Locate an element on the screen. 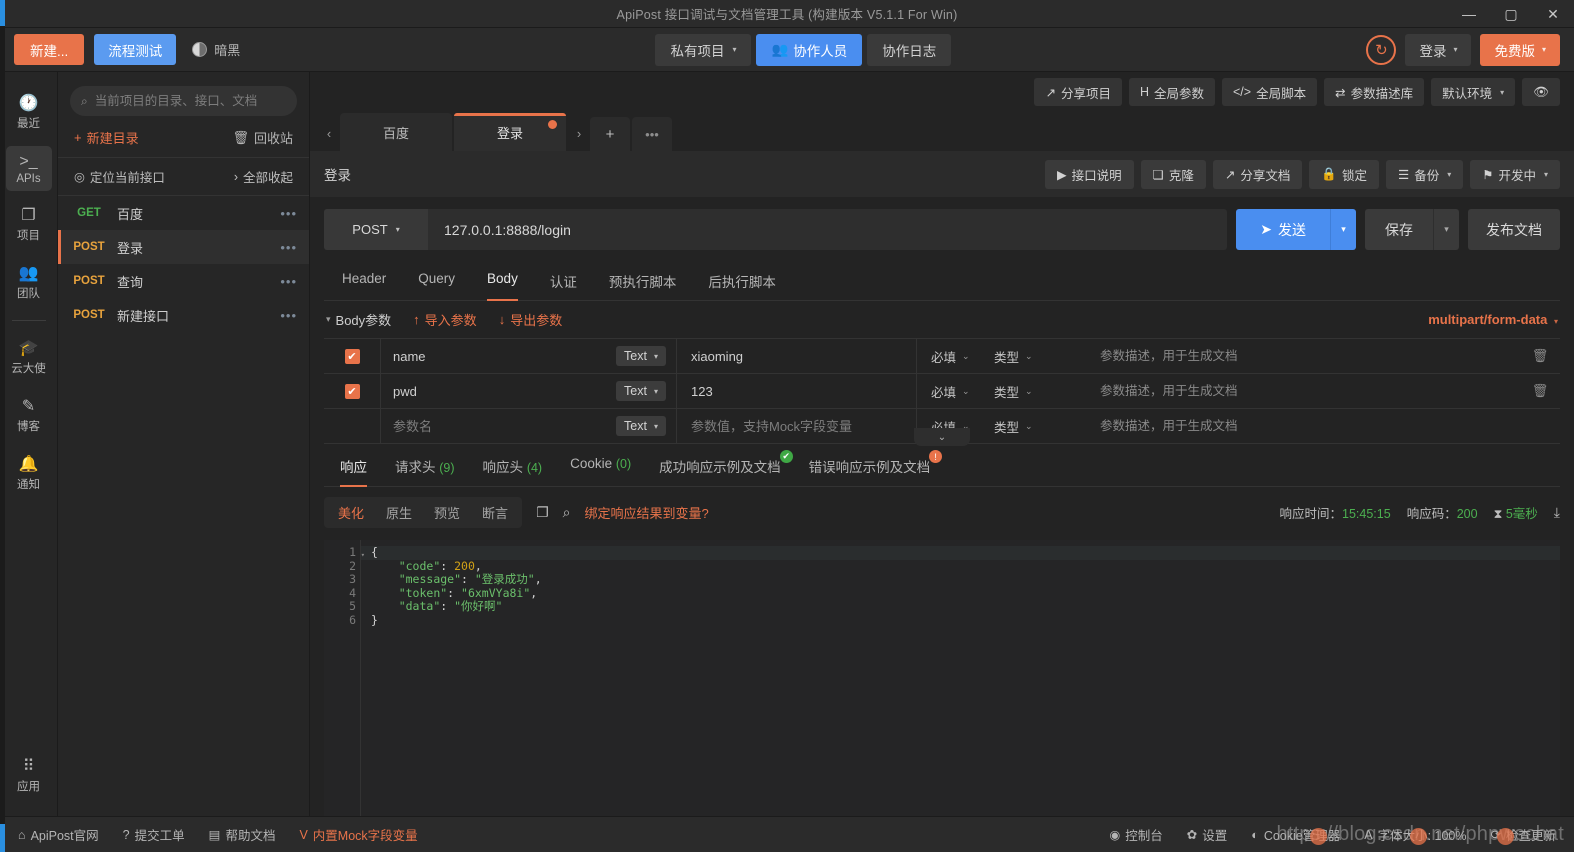 The height and width of the screenshot is (852, 1574). tab-baidu: 百度 is located at coordinates (396, 132).